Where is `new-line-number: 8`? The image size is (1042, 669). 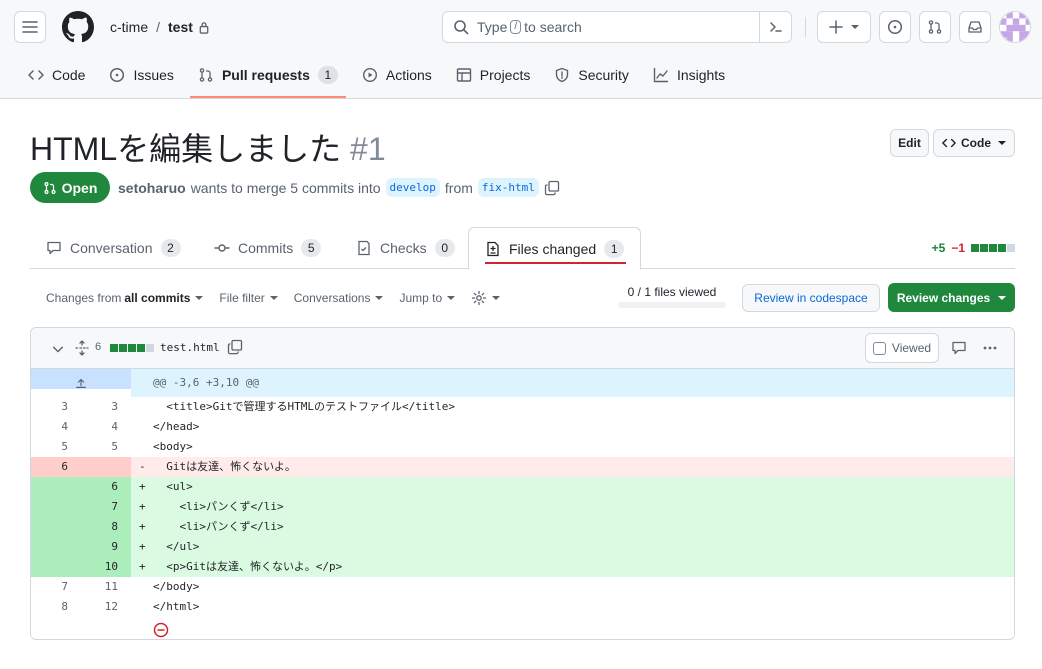
new-line-number: 8 is located at coordinates (106, 527).